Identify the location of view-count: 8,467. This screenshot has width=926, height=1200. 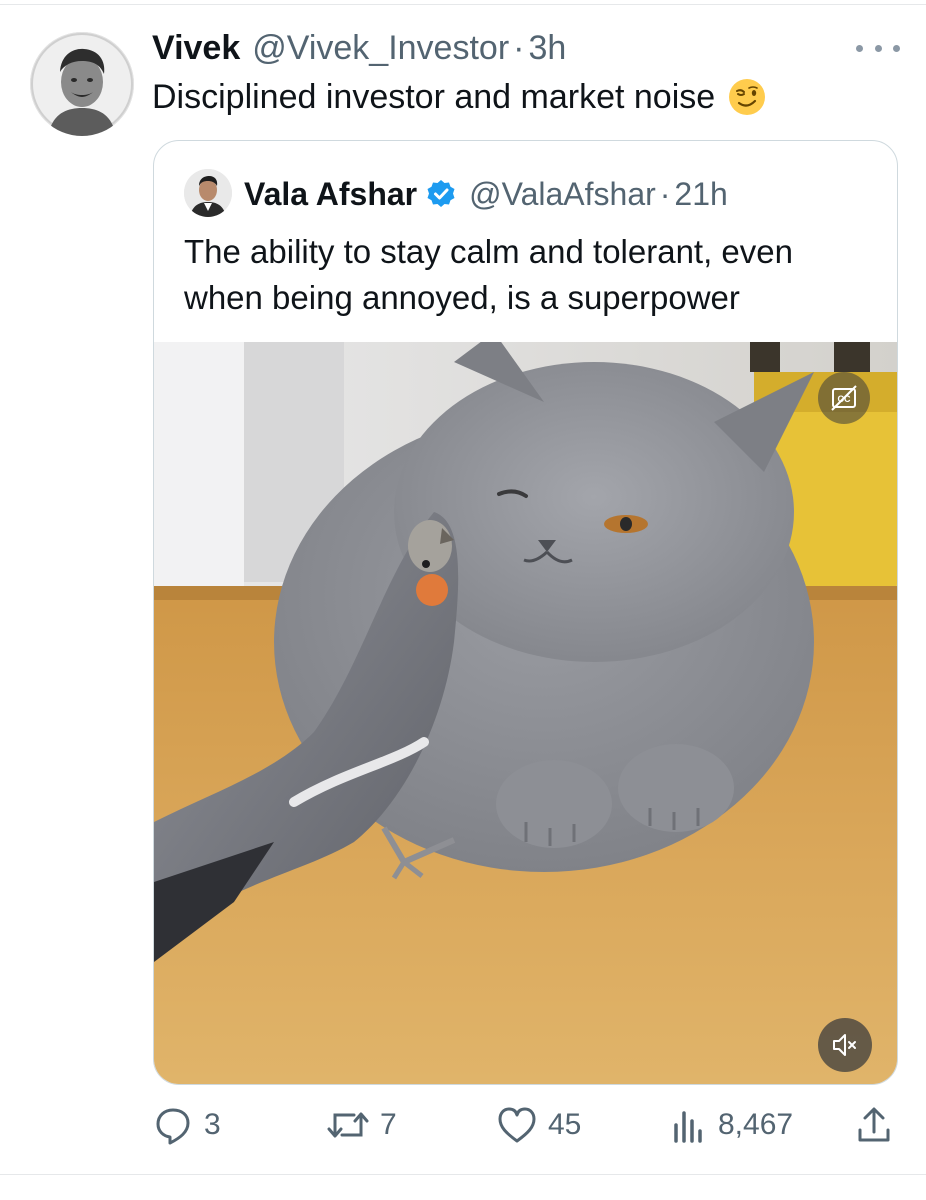
(756, 1124).